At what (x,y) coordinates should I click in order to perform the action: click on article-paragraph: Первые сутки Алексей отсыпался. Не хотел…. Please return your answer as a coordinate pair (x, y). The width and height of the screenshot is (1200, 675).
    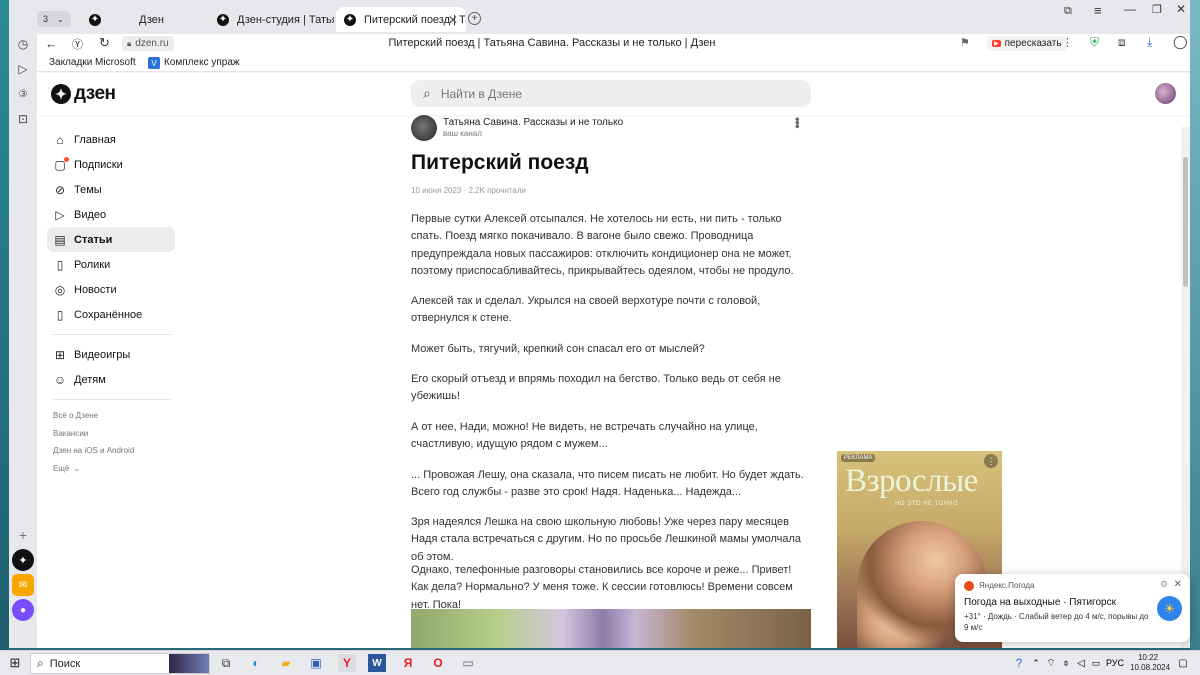
    Looking at the image, I should click on (602, 245).